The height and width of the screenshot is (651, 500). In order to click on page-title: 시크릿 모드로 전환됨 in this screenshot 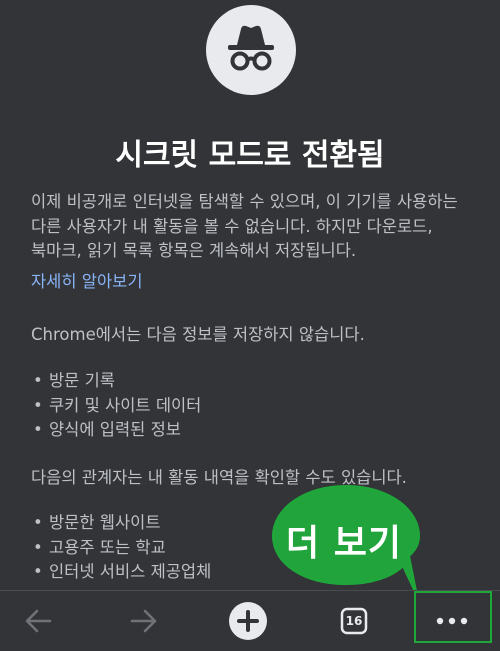, I will do `click(250, 155)`.